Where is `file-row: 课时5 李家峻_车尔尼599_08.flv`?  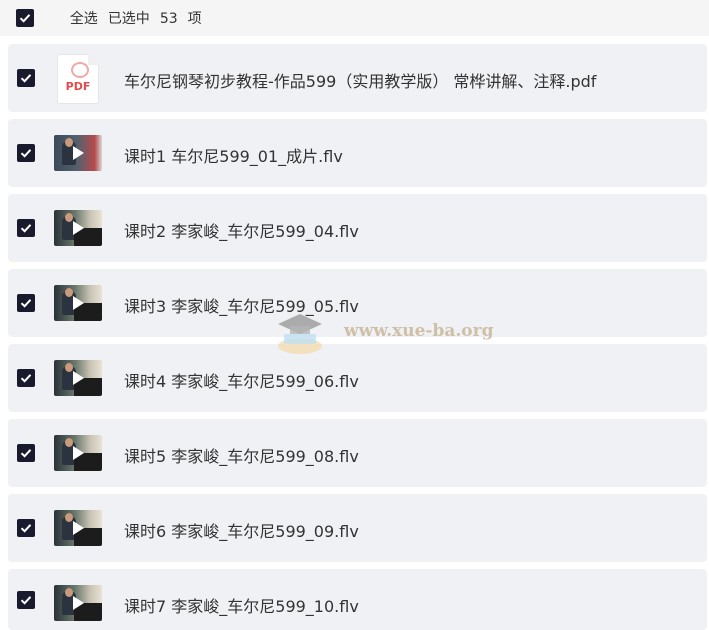
file-row: 课时5 李家峻_车尔尼599_08.flv is located at coordinates (357, 453).